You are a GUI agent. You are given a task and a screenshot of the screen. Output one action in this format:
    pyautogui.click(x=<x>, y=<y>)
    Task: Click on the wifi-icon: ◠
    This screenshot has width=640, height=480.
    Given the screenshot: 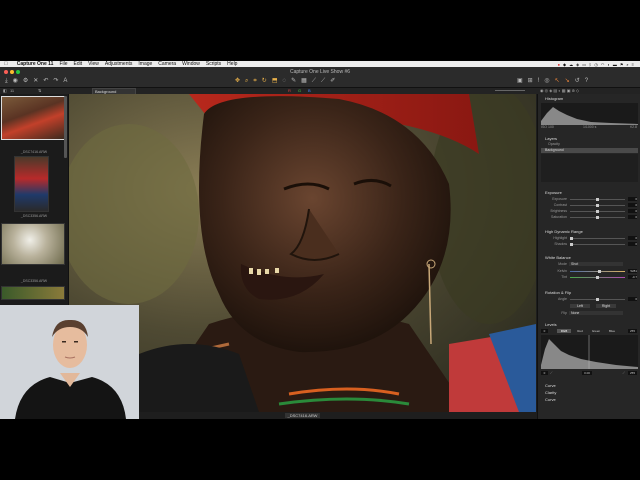 What is the action you would take?
    pyautogui.click(x=603, y=64)
    